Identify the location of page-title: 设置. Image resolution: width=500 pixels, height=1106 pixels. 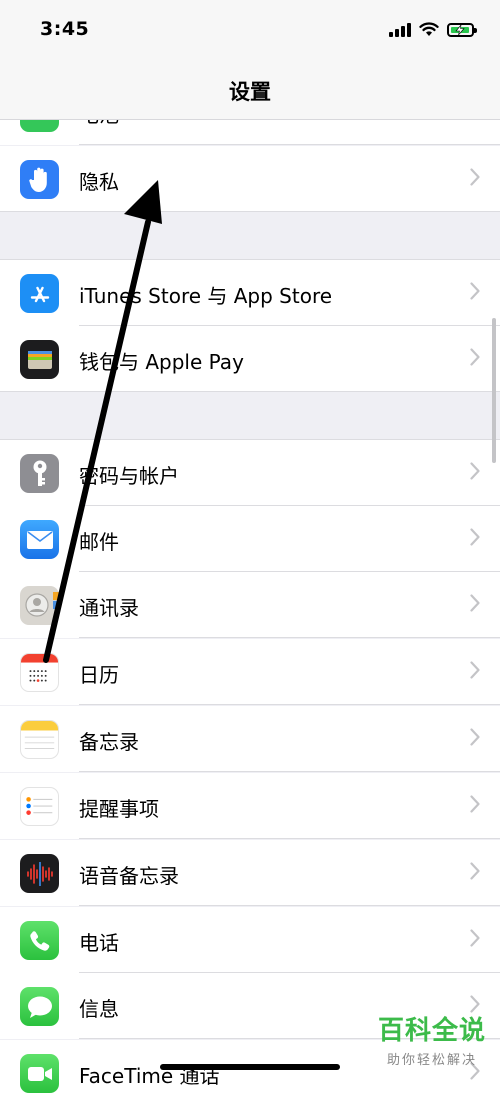
(250, 92).